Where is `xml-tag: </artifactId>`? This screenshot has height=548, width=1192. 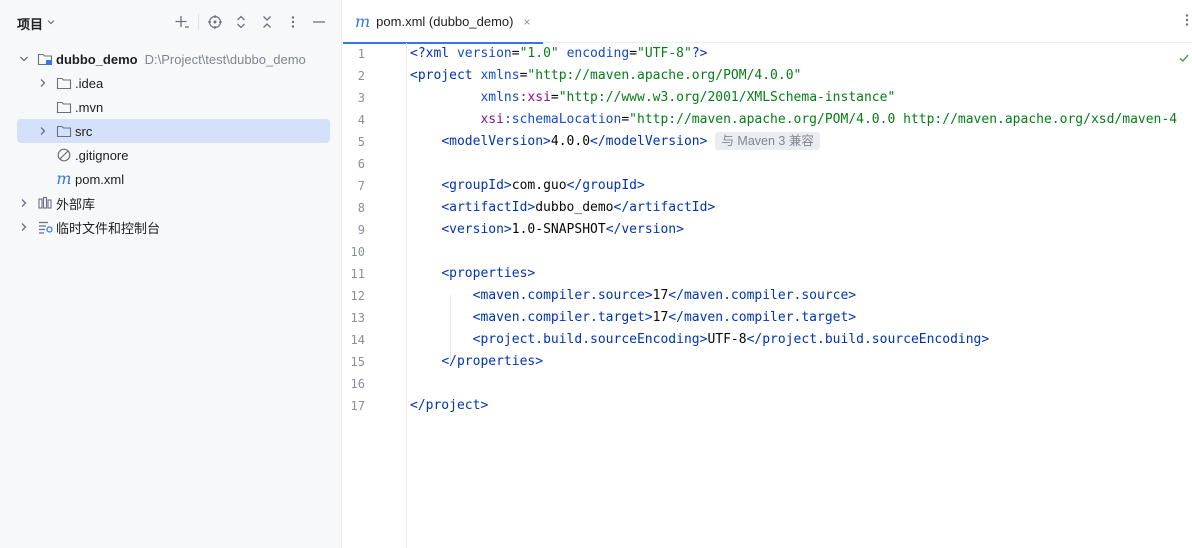 xml-tag: </artifactId> is located at coordinates (664, 207).